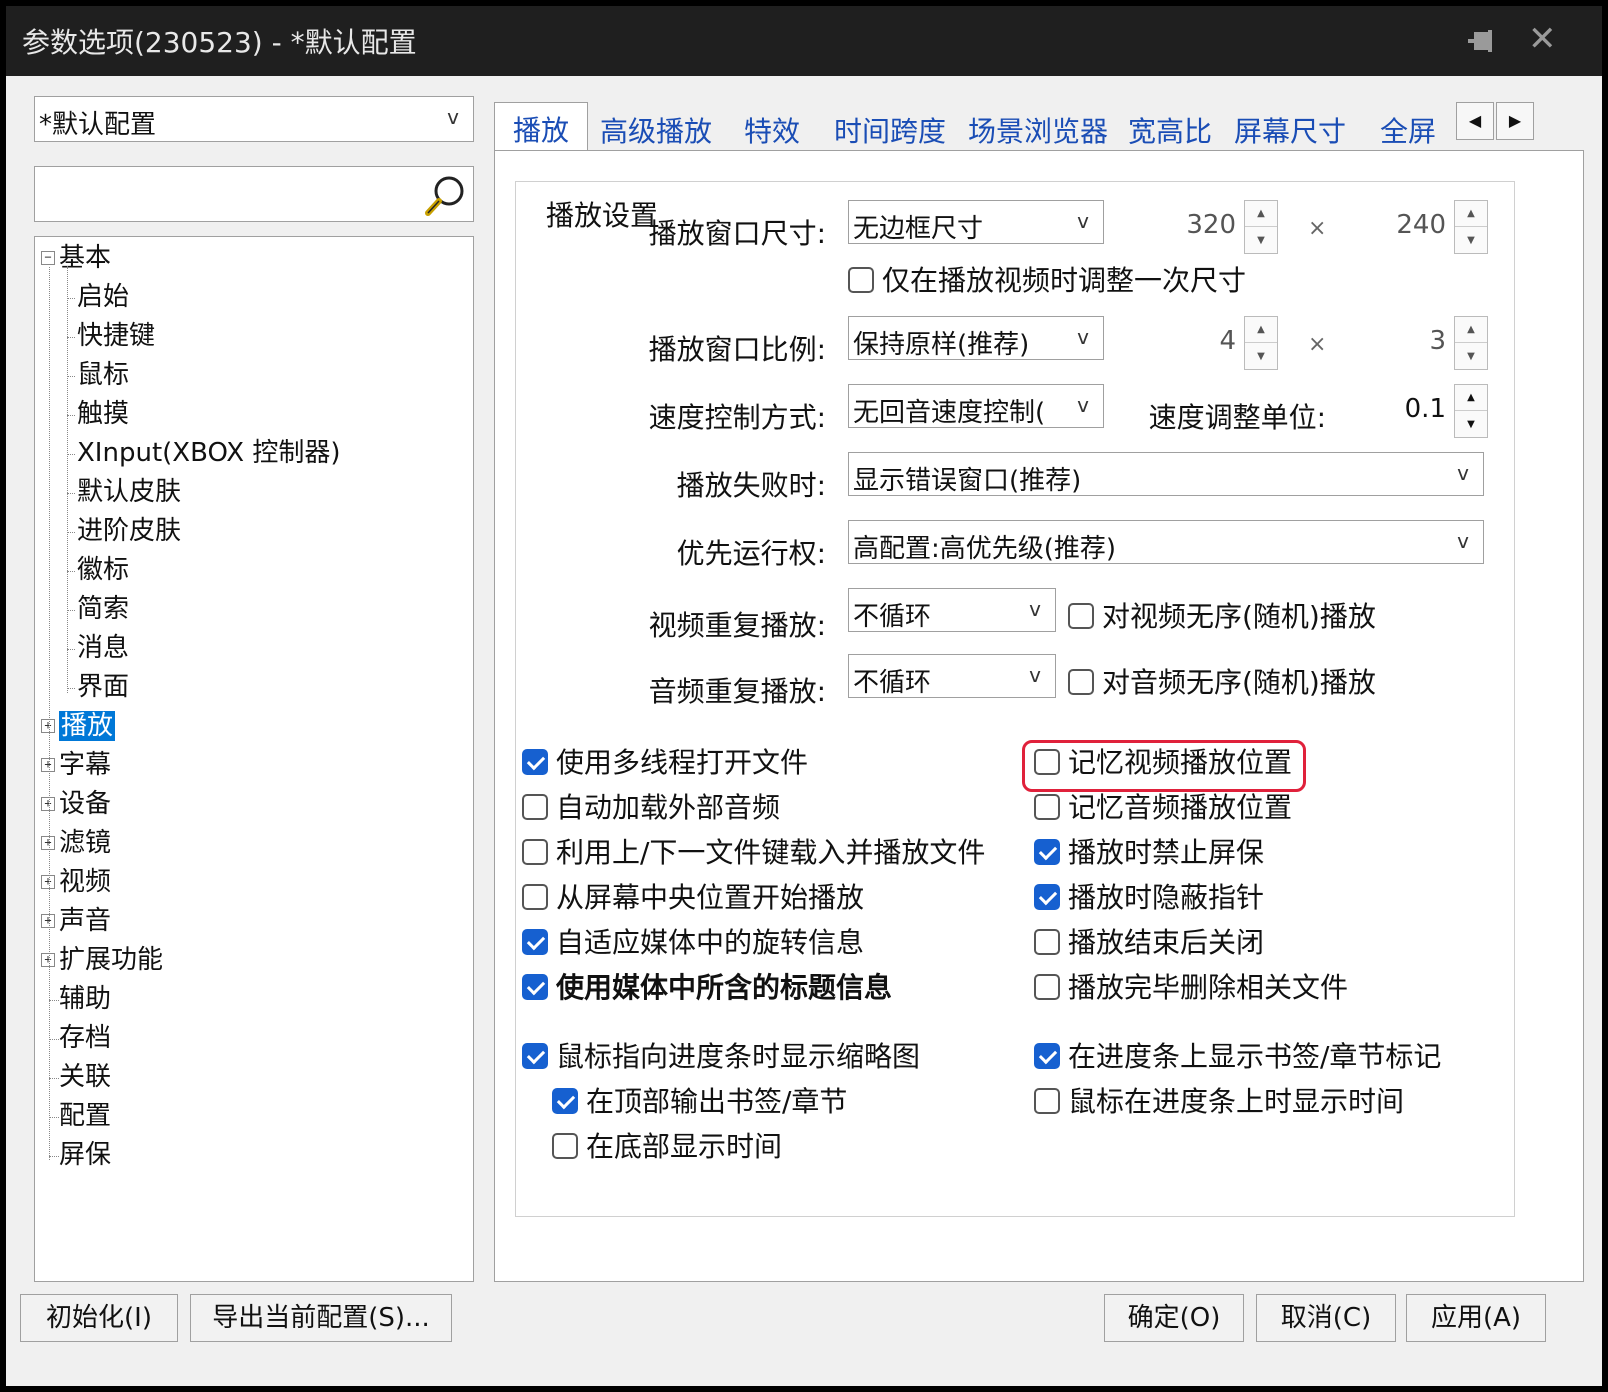  Describe the element at coordinates (111, 960) in the screenshot. I see `tree-item: 扩展功能` at that location.